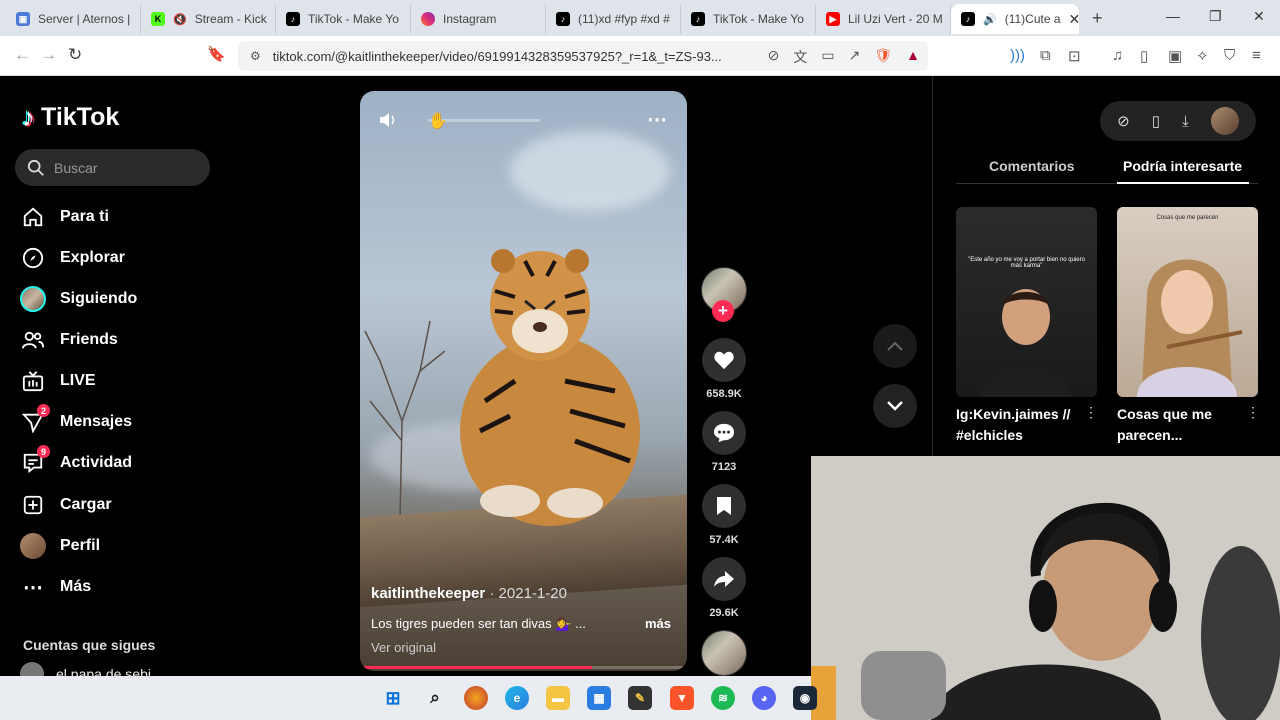 The image size is (1280, 720). I want to click on search-input, so click(129, 167).